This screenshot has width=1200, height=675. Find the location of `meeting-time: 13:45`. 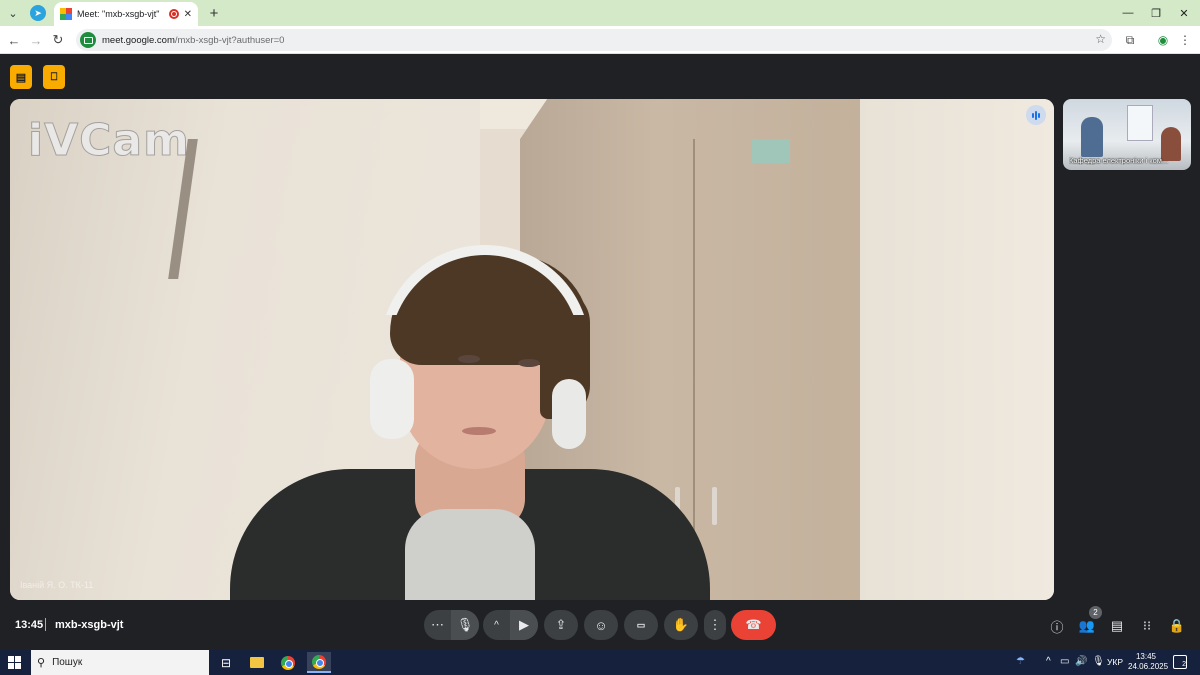

meeting-time: 13:45 is located at coordinates (29, 625).